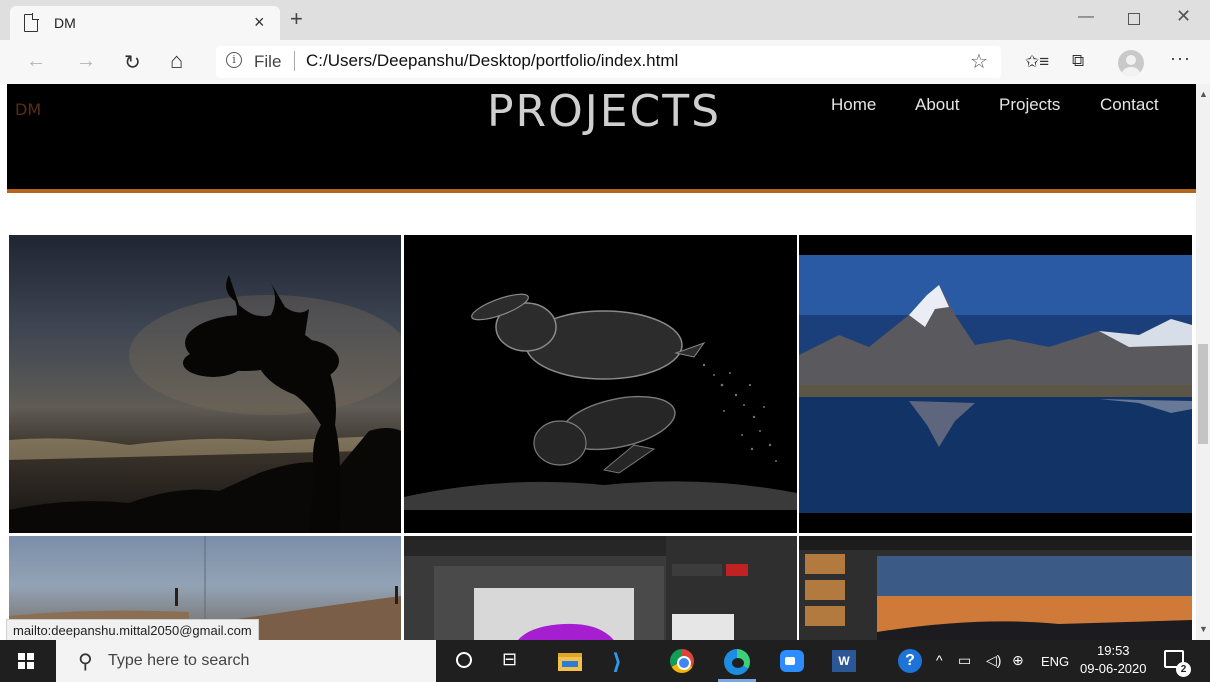 The height and width of the screenshot is (682, 1210). What do you see at coordinates (464, 660) in the screenshot?
I see `cortana-icon` at bounding box center [464, 660].